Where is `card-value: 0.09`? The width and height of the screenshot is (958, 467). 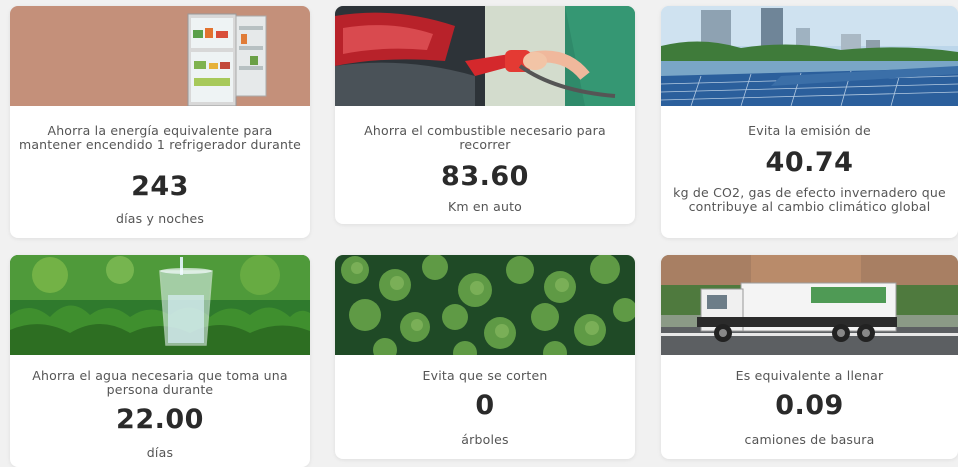
card-value: 0.09 is located at coordinates (809, 405).